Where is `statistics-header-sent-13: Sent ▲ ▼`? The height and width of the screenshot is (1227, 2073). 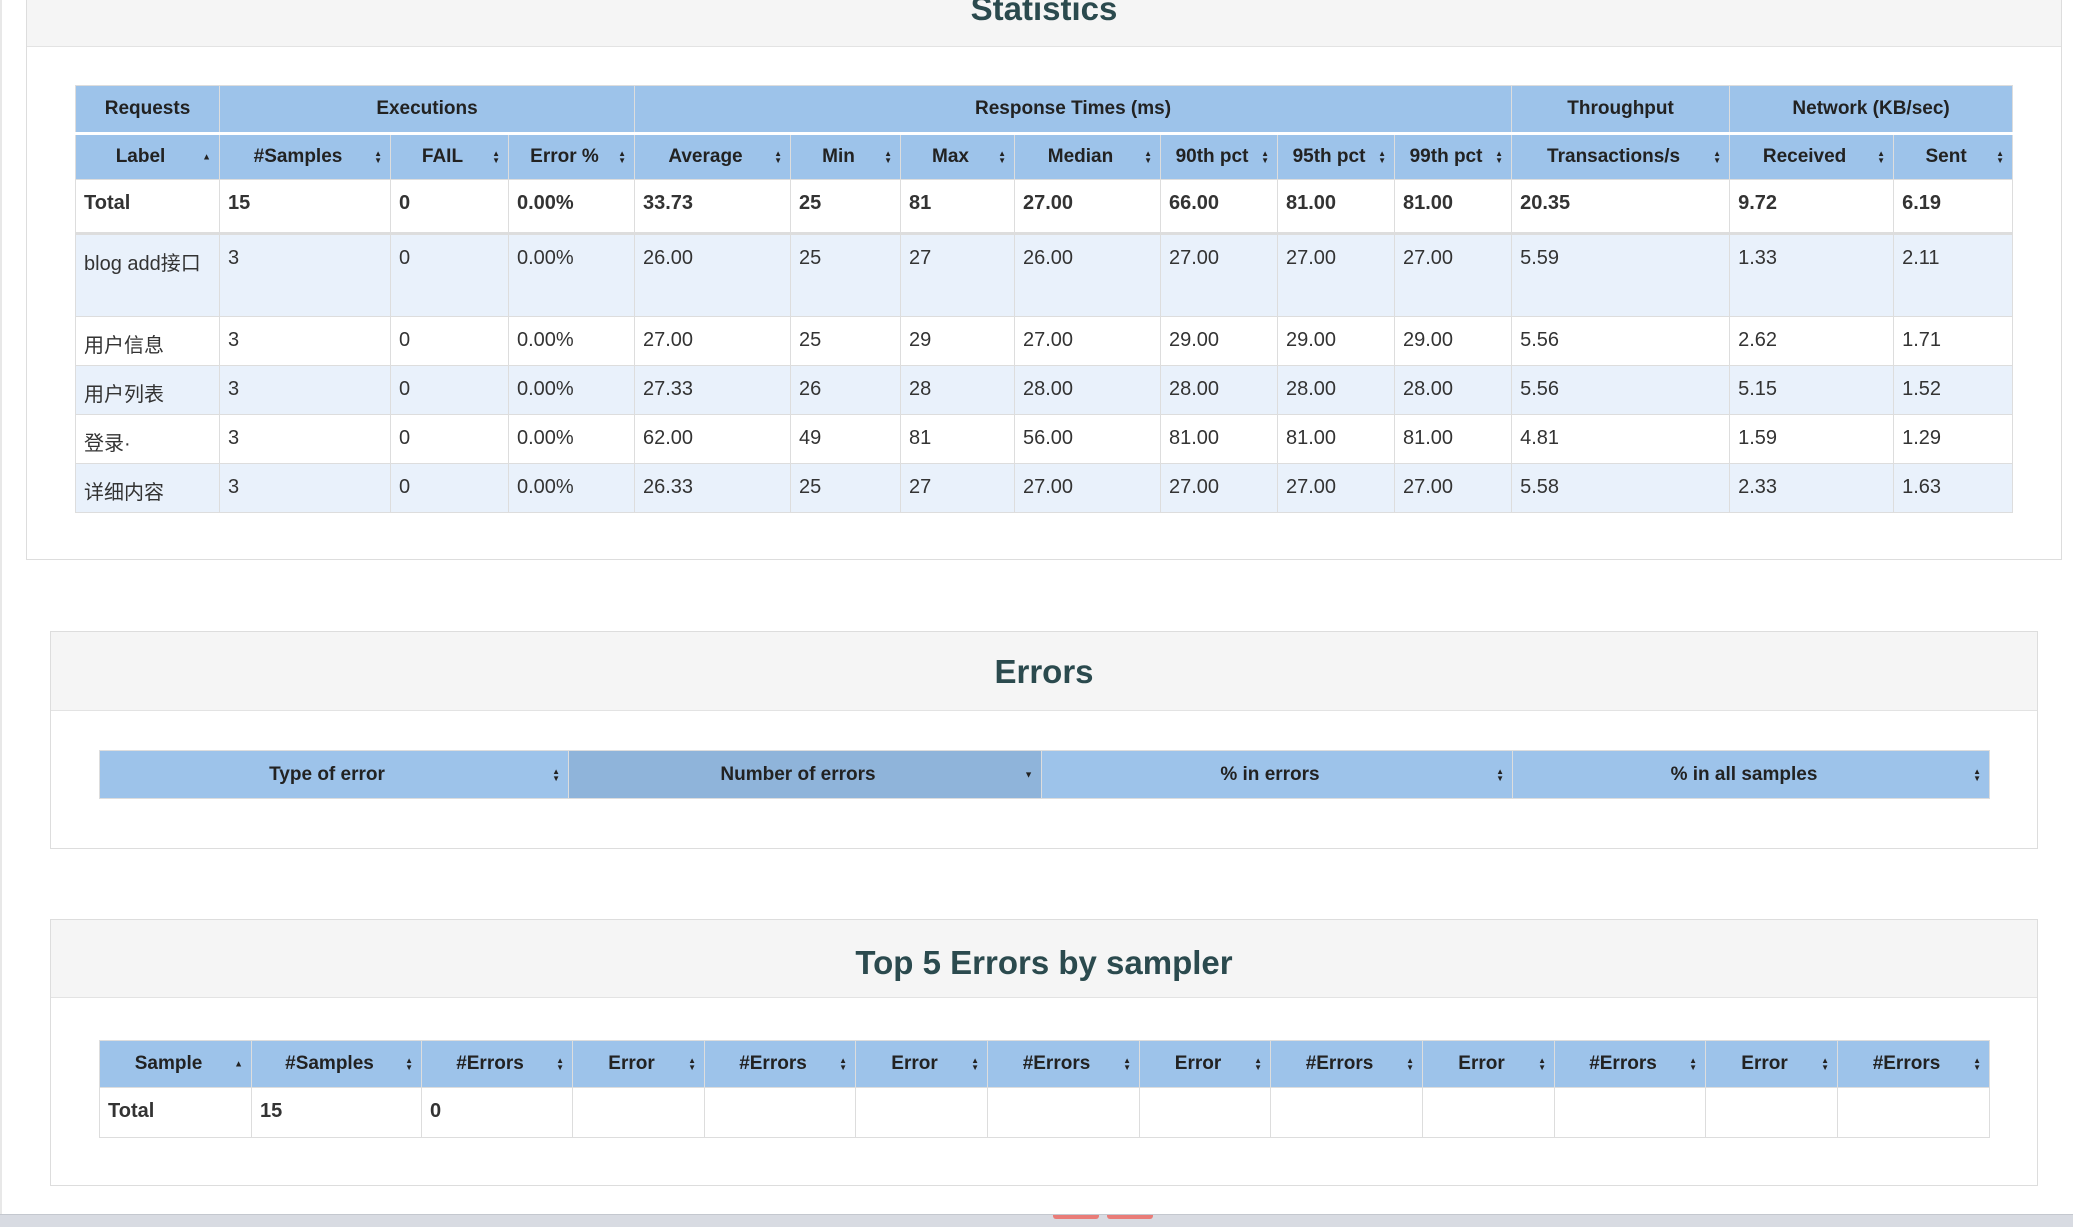
statistics-header-sent-13: Sent ▲ ▼ is located at coordinates (1953, 156).